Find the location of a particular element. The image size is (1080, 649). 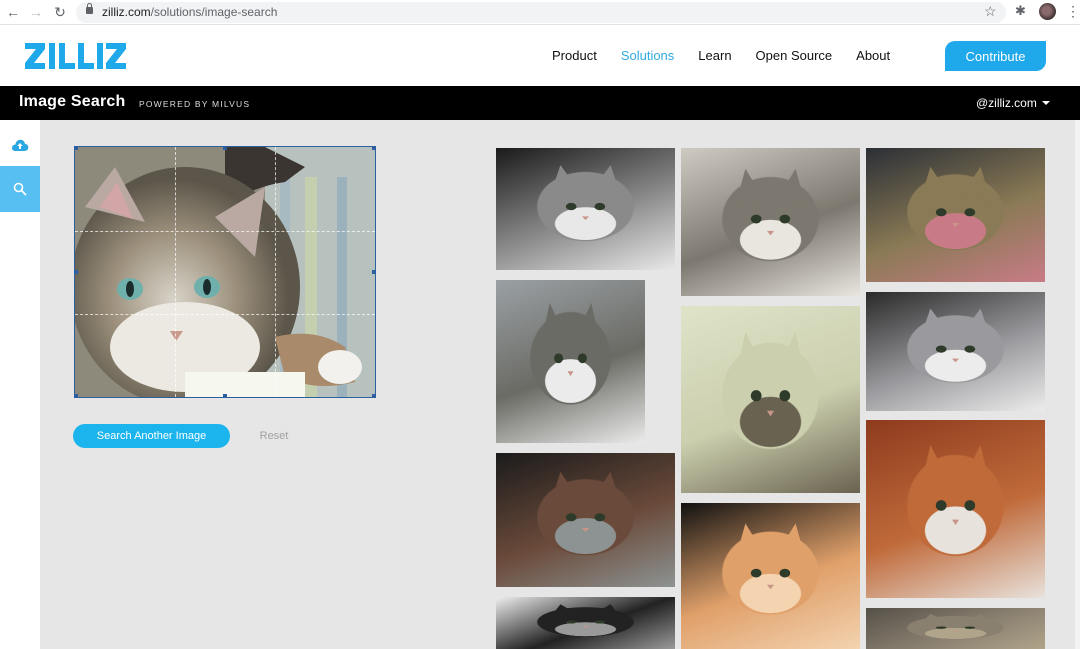

url-host: zilliz.com is located at coordinates (126, 12).